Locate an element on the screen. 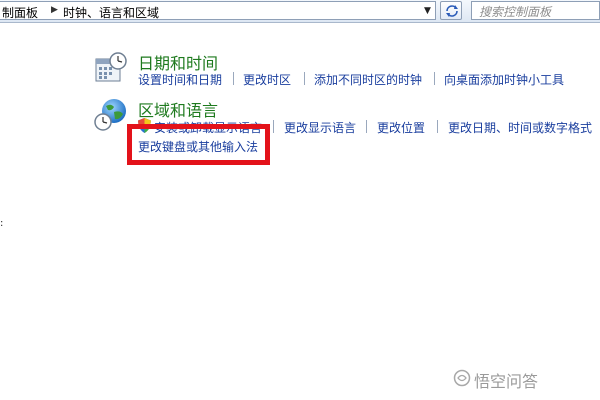  sidebar-edge: : is located at coordinates (2, 223).